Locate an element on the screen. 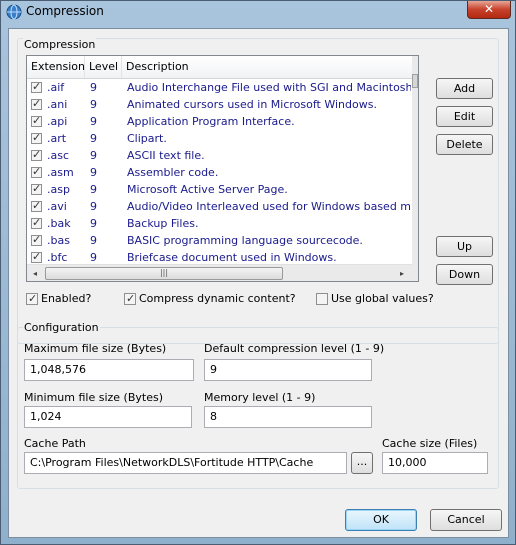 This screenshot has height=545, width=516. compress-dynamic-label: Compress dynamic content? is located at coordinates (217, 298).